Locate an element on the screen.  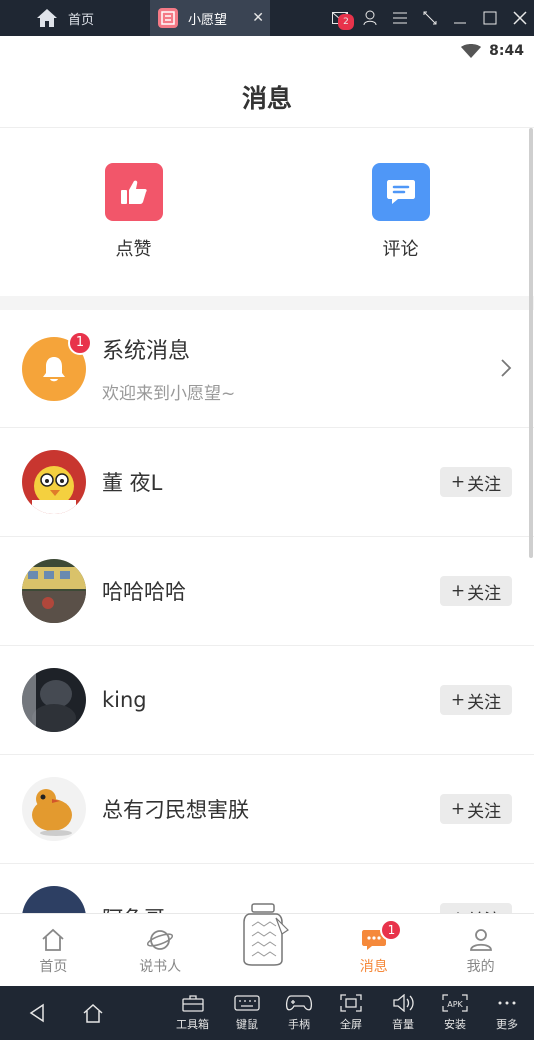
wish-jar-icon is located at coordinates (266, 934).